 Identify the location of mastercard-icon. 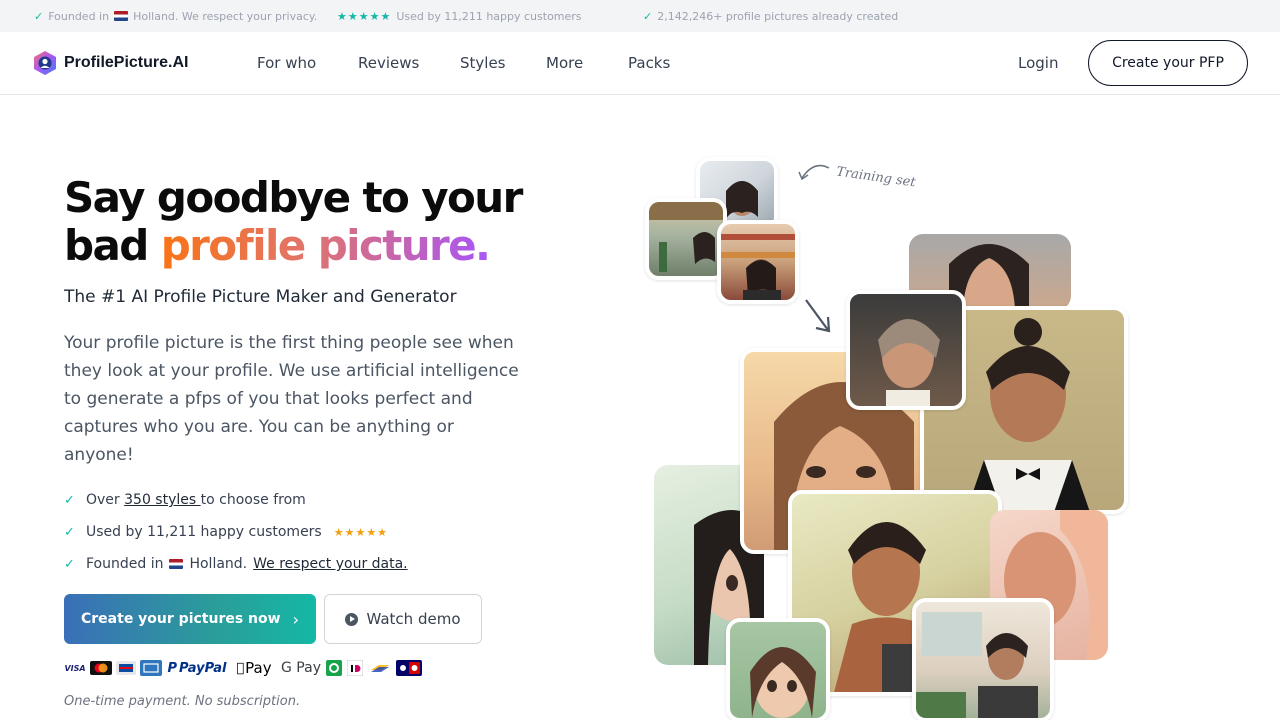
(101, 668).